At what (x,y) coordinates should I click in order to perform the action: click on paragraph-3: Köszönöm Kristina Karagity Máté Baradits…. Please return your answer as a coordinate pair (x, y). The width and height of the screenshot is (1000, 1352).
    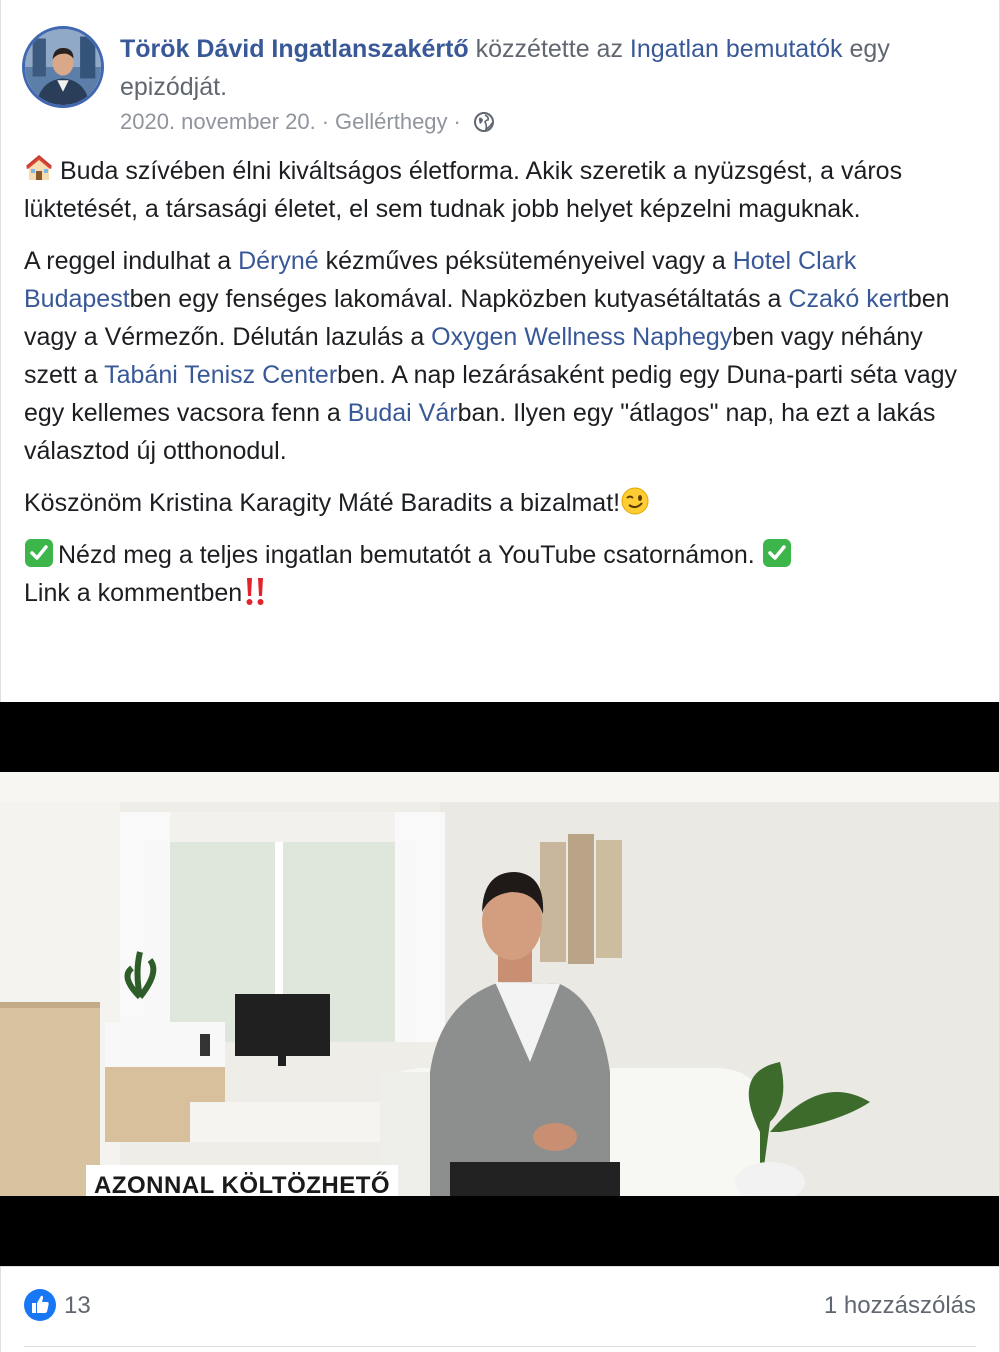
    Looking at the image, I should click on (503, 503).